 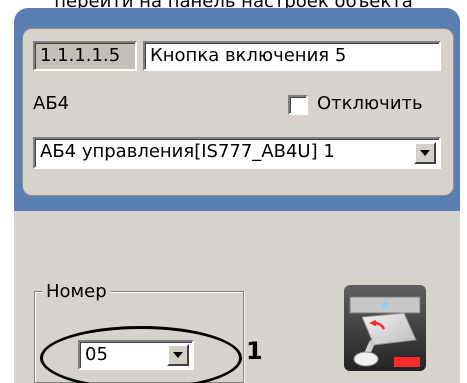 I want to click on number-select-value: 05, so click(x=96, y=354).